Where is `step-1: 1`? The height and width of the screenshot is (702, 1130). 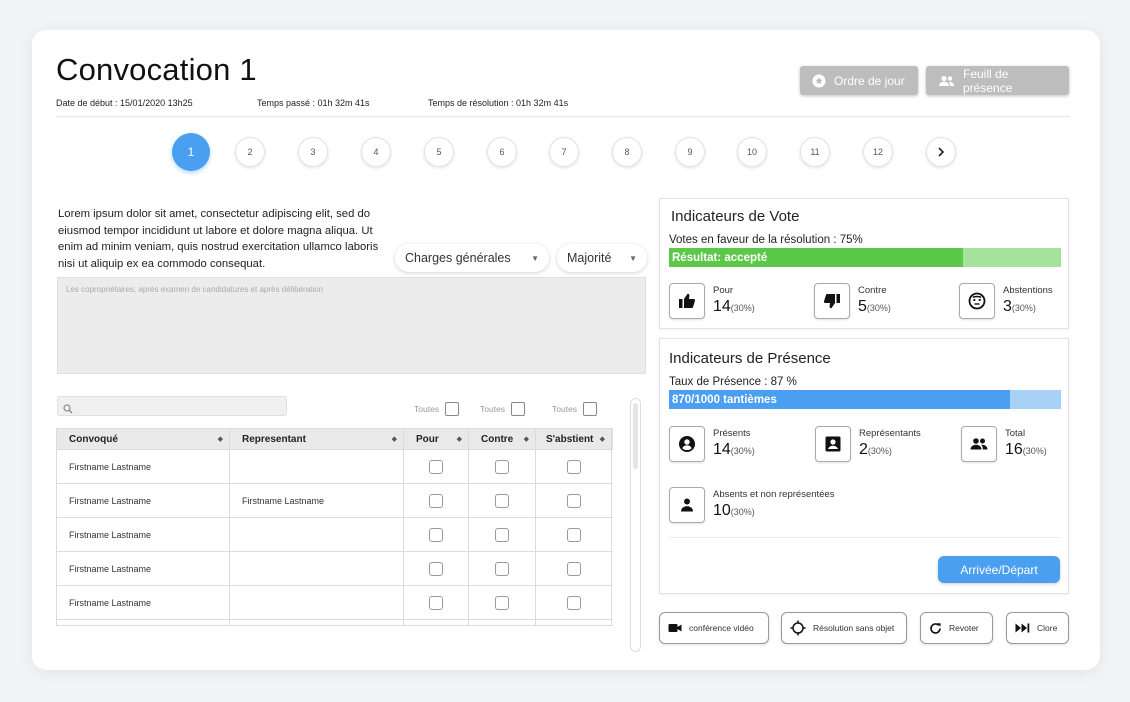
step-1: 1 is located at coordinates (191, 152).